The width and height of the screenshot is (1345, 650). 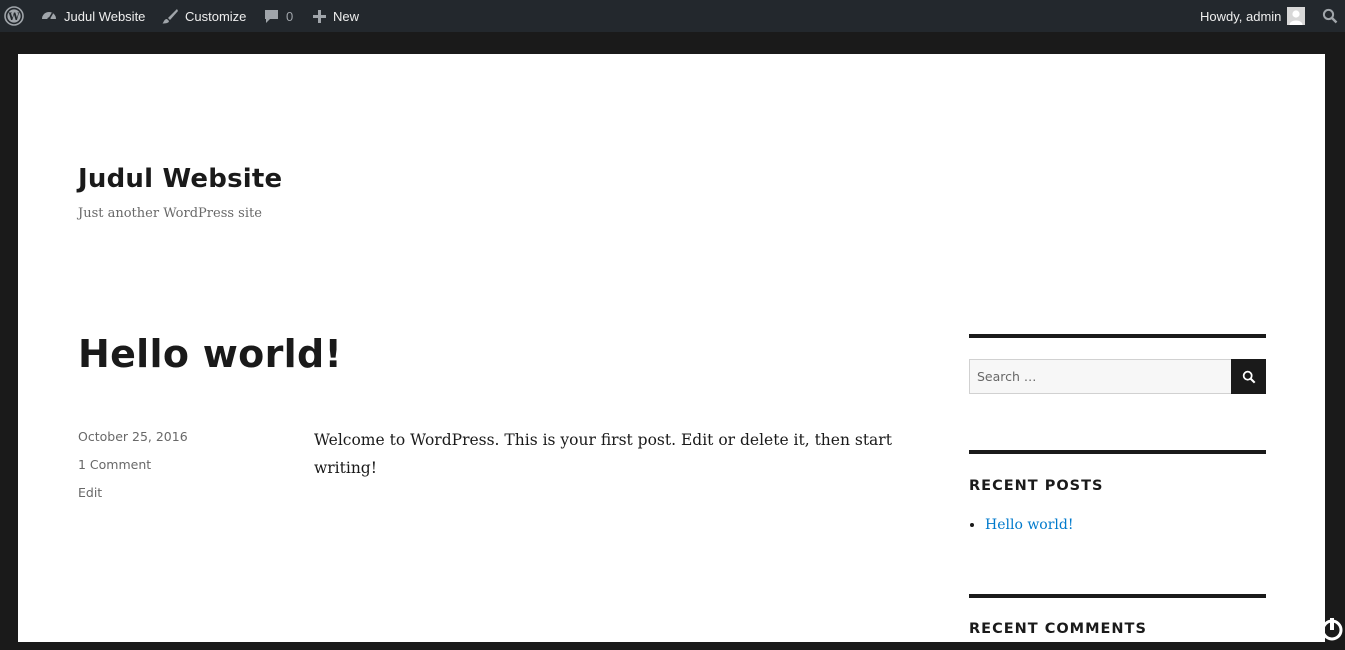 I want to click on dashboard-icon, so click(x=49, y=16).